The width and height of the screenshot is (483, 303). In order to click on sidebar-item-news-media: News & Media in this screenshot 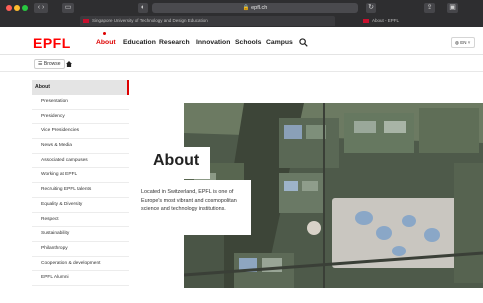, I will do `click(80, 146)`.